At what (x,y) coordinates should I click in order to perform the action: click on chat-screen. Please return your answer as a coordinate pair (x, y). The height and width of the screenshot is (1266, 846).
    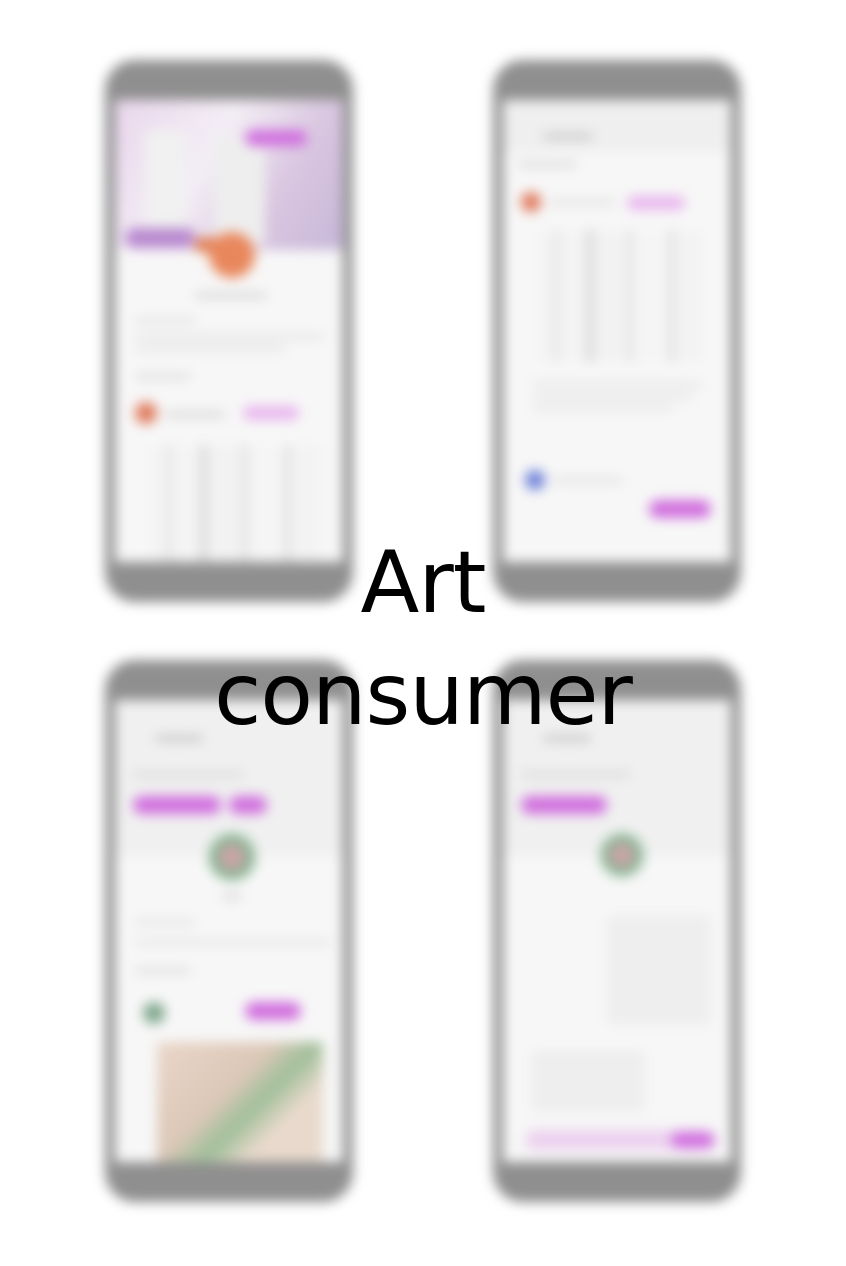
    Looking at the image, I should click on (617, 931).